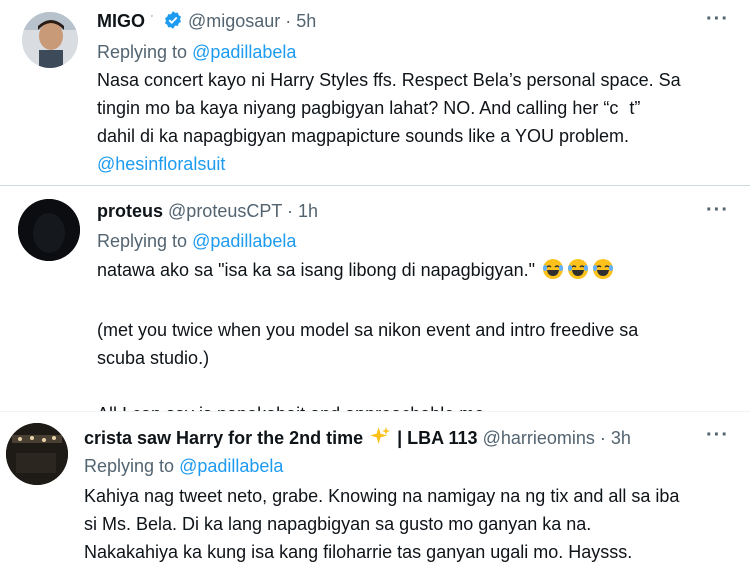 Image resolution: width=750 pixels, height=566 pixels. I want to click on timestamp: · 3h, so click(615, 438).